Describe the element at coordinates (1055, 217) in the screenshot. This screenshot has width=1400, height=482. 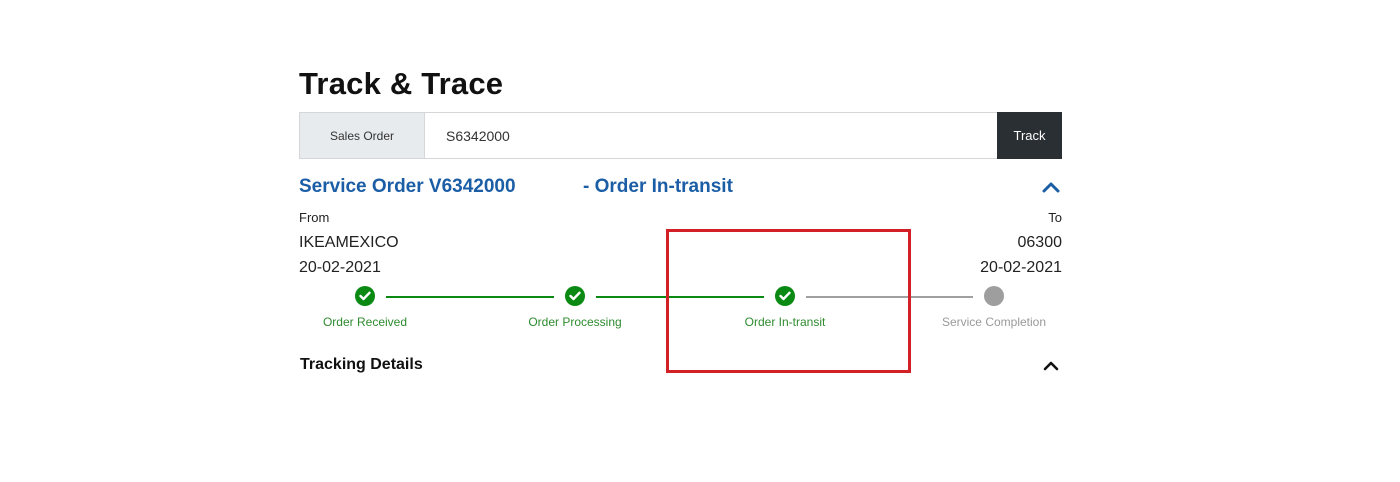
I see `to-label: To` at that location.